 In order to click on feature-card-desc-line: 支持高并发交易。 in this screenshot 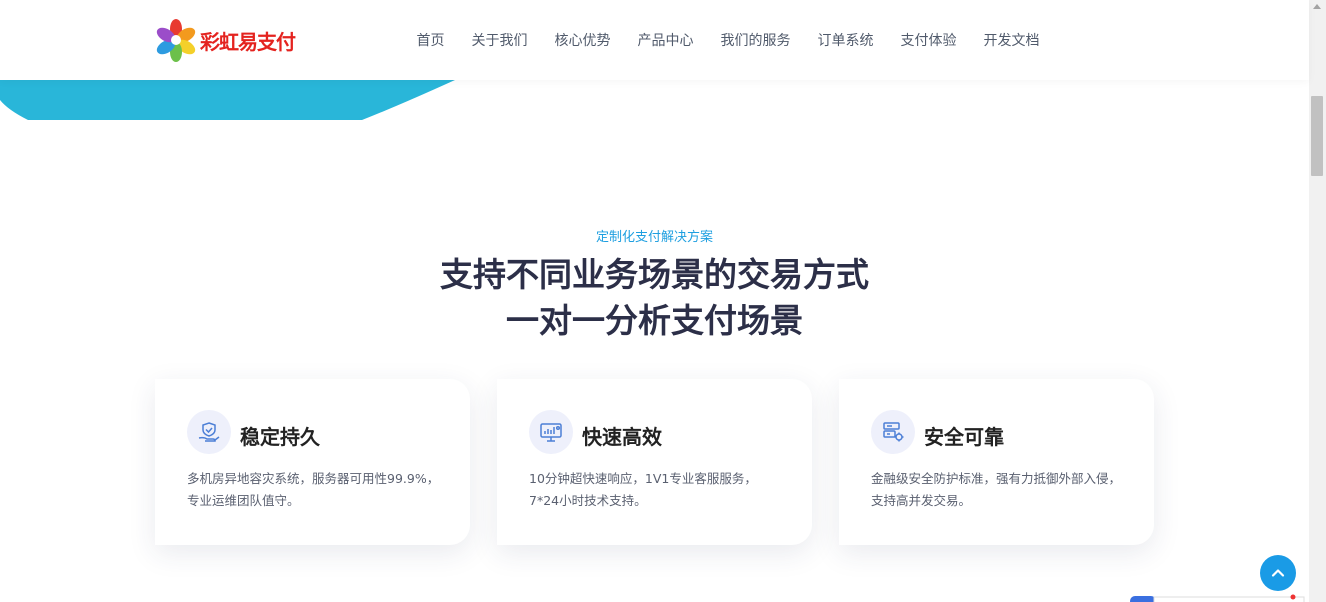, I will do `click(921, 500)`.